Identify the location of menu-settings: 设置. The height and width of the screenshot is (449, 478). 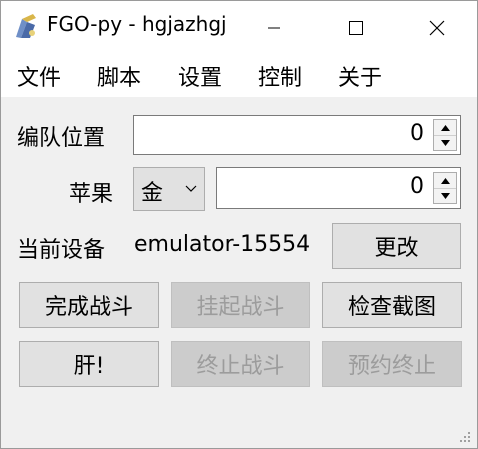
(200, 76).